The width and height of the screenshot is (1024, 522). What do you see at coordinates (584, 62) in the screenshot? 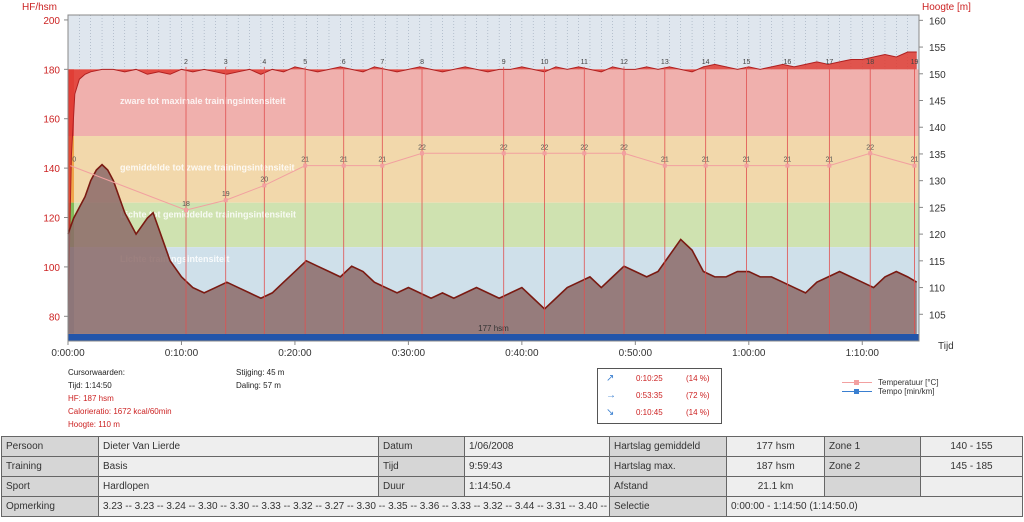
I see `lap-number: 11` at bounding box center [584, 62].